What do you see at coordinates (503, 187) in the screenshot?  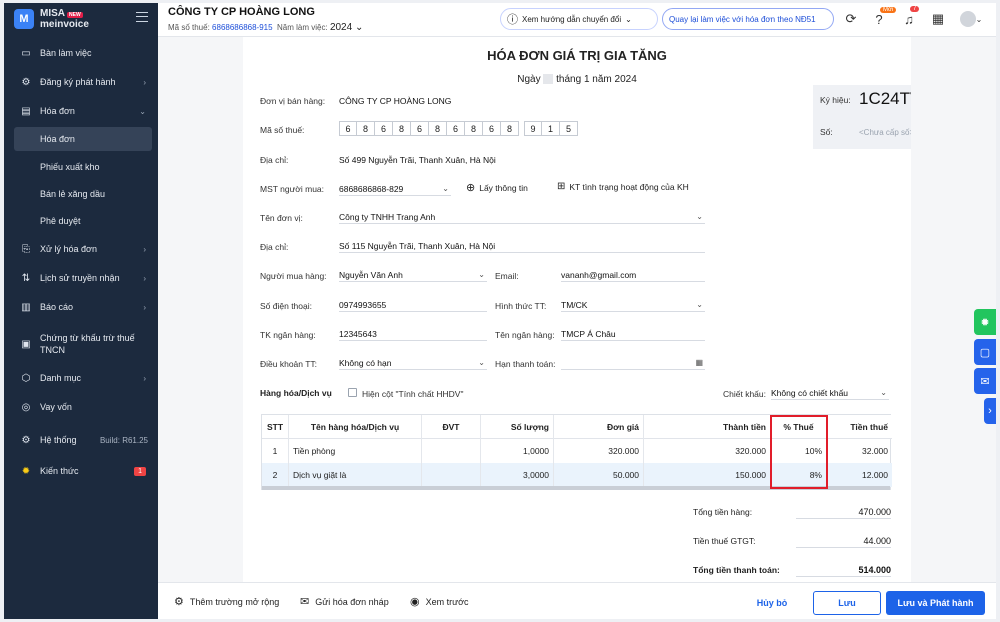 I see `get-info-label: Lấy thông tin` at bounding box center [503, 187].